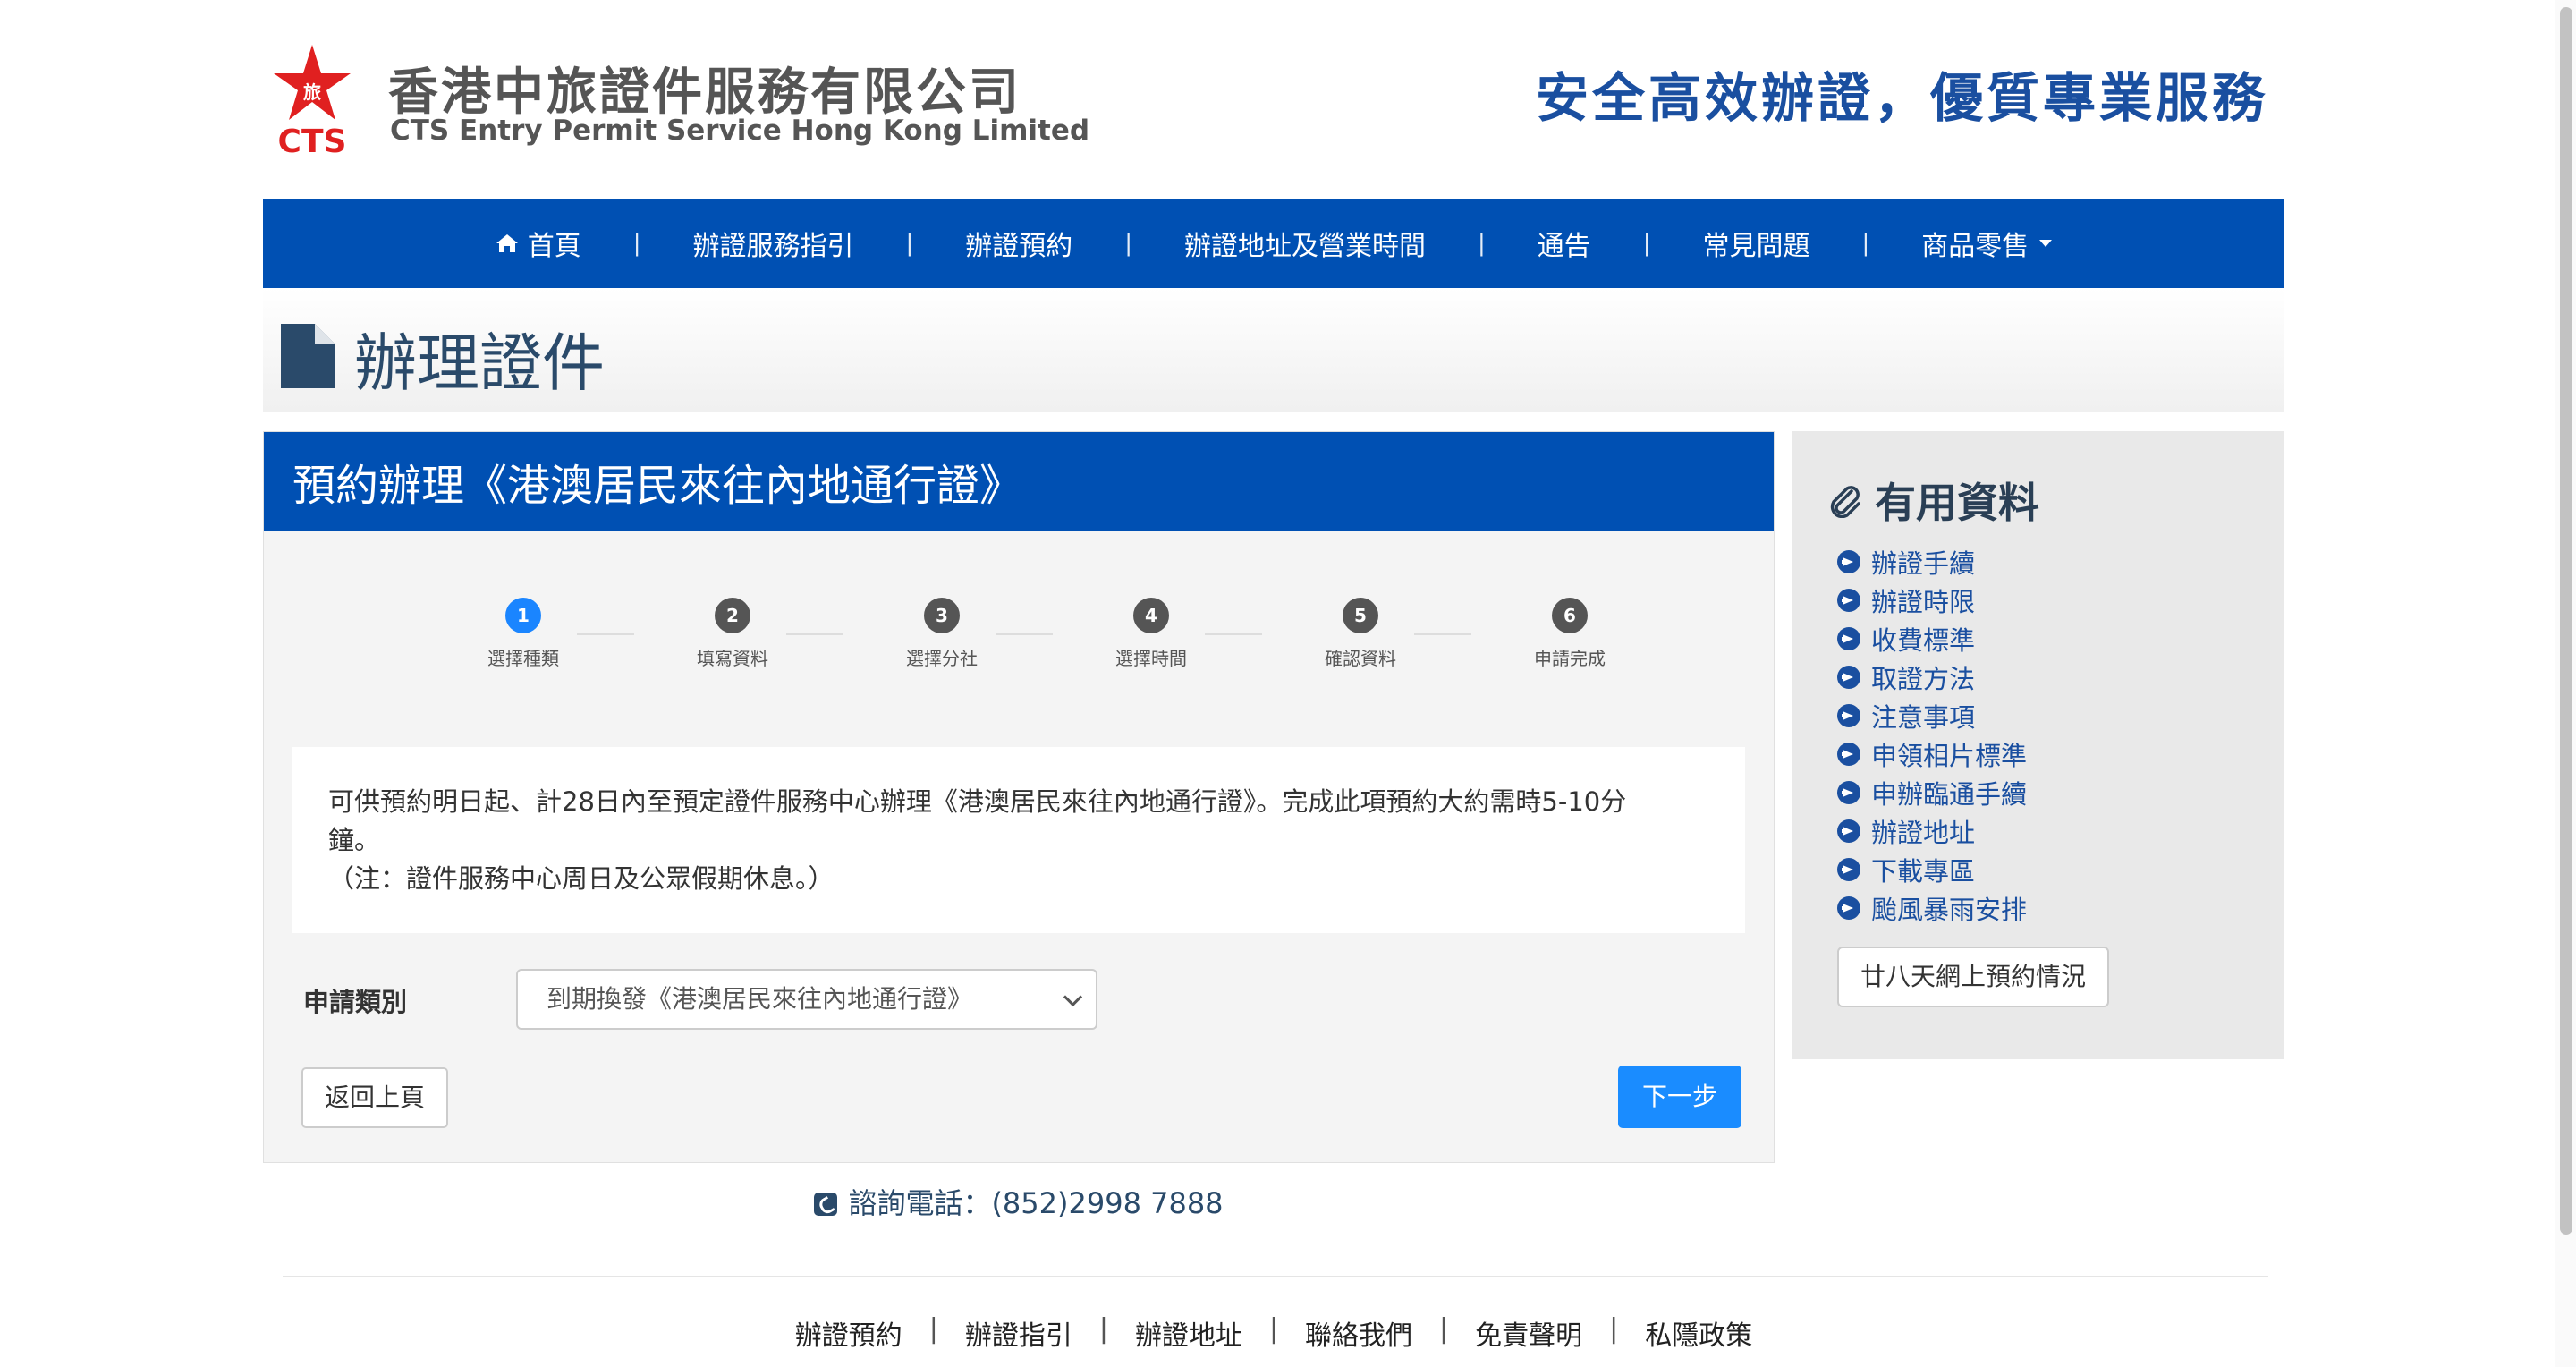 This screenshot has width=2576, height=1367. I want to click on step-number: 1, so click(523, 615).